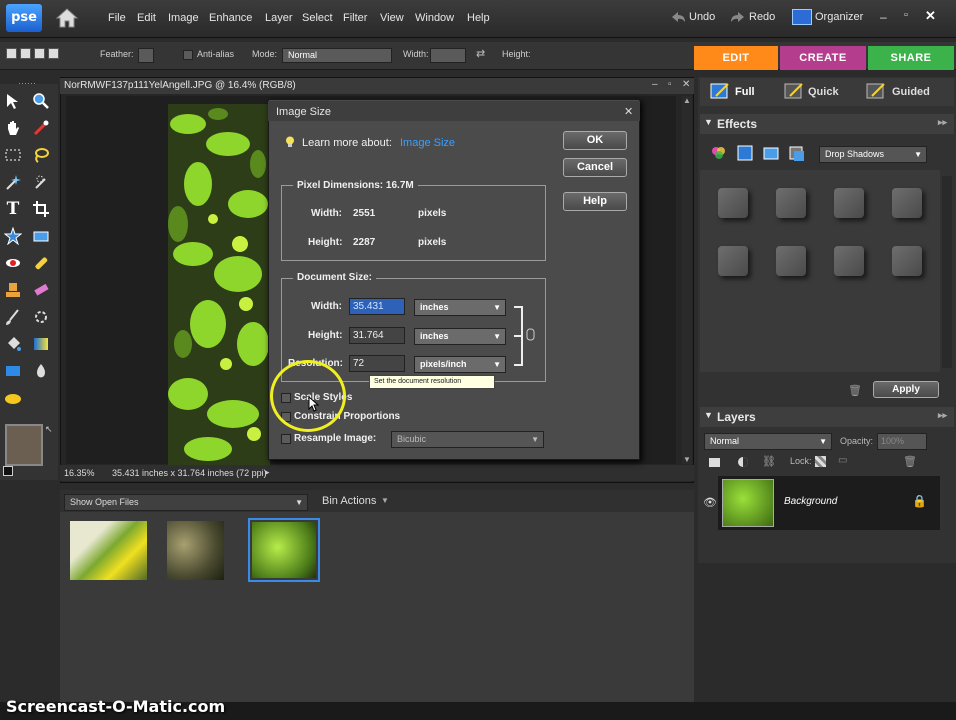  What do you see at coordinates (720, 91) in the screenshot?
I see `full-edit-icon` at bounding box center [720, 91].